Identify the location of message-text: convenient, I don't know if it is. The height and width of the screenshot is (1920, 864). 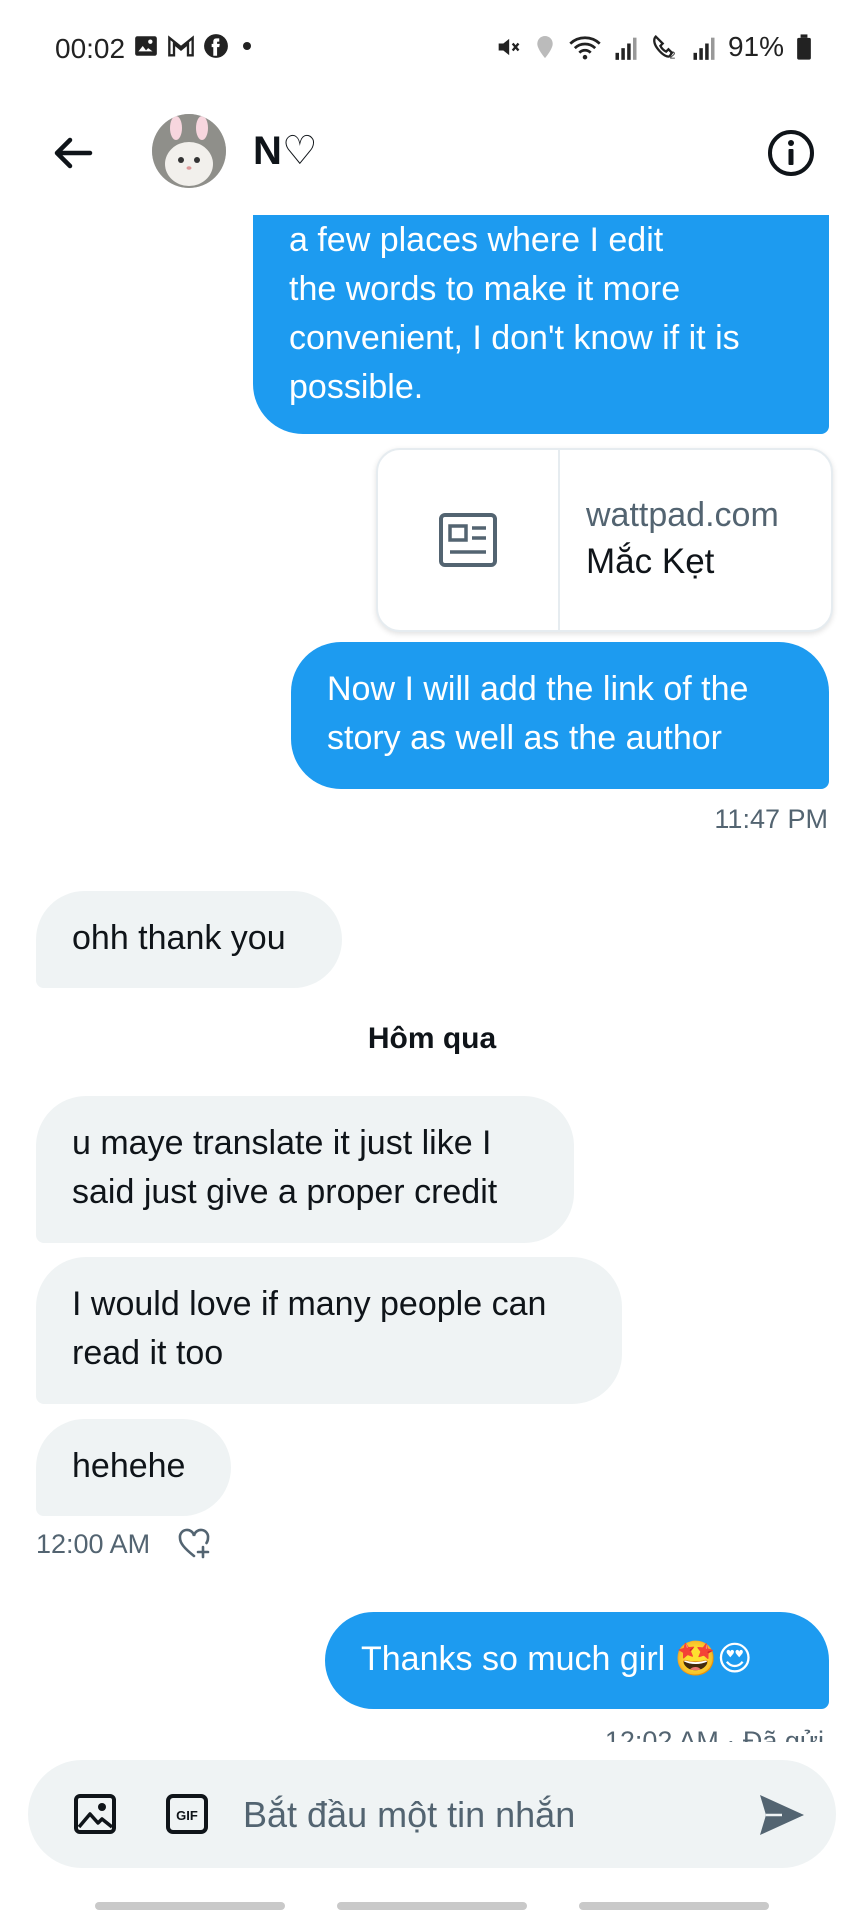
(514, 338).